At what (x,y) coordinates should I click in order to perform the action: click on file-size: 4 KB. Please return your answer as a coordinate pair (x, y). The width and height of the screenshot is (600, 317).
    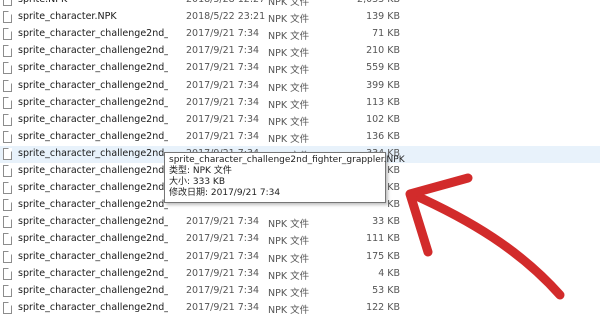
    Looking at the image, I should click on (389, 273).